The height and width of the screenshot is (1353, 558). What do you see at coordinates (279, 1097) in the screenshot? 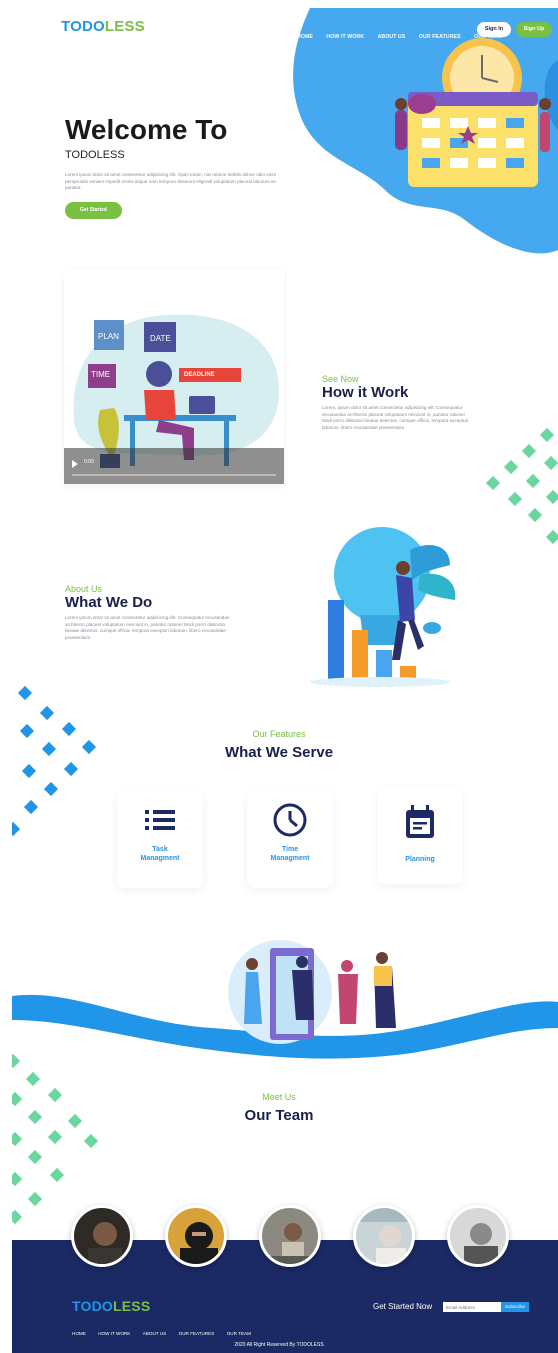
I see `team-eyebrow: Meet Us` at bounding box center [279, 1097].